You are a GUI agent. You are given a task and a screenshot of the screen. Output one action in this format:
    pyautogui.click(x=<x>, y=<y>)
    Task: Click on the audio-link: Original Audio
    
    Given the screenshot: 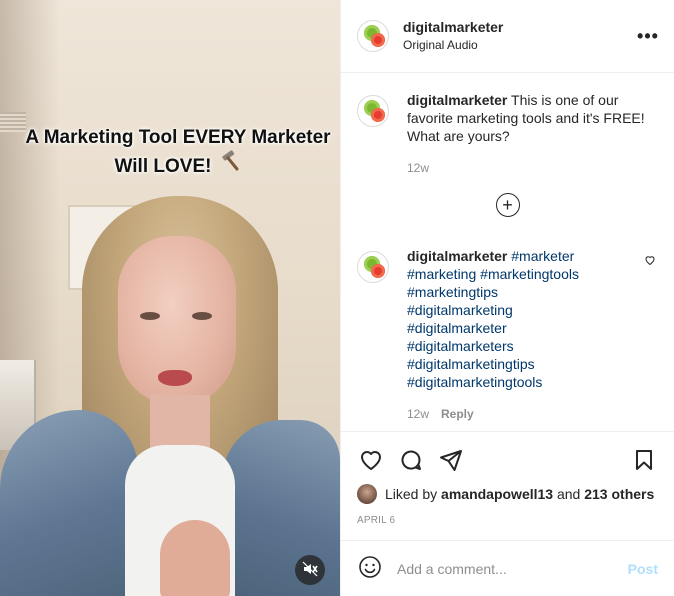 What is the action you would take?
    pyautogui.click(x=519, y=45)
    